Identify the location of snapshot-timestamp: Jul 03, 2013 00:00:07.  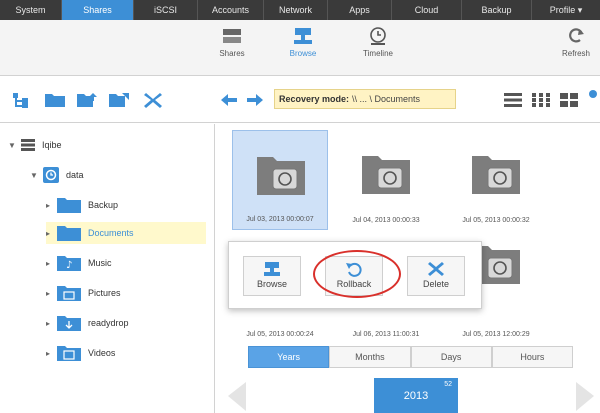
(280, 219).